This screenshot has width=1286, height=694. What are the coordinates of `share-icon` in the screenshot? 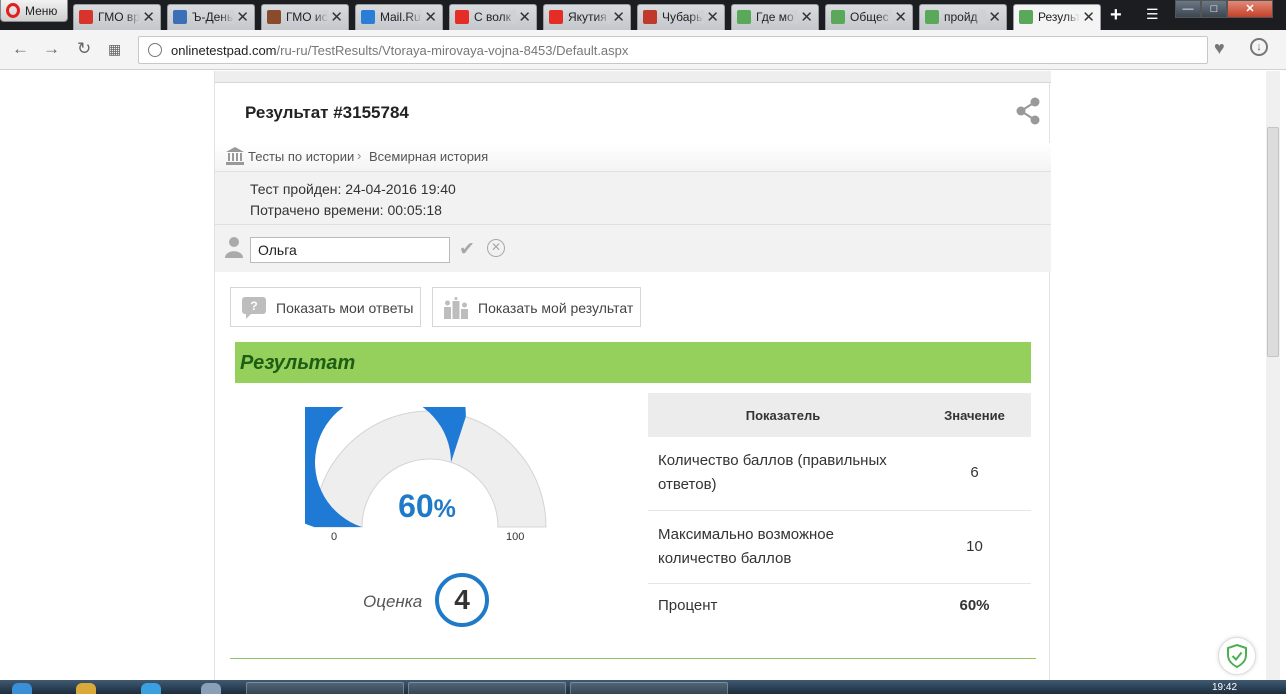 It's located at (1028, 111).